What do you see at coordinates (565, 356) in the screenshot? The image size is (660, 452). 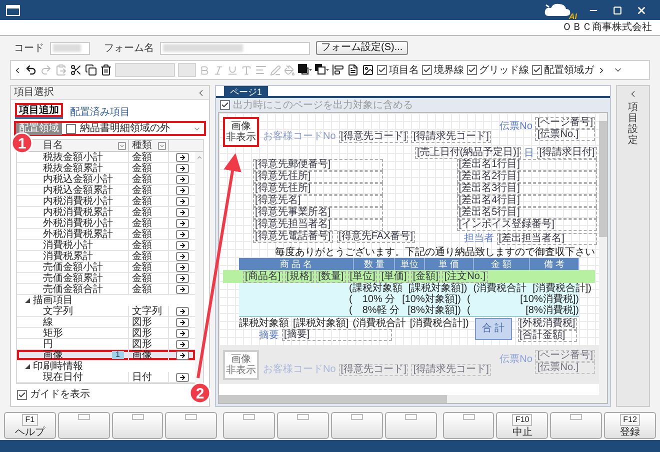 I see `form-field-tag: [ページ番号]` at bounding box center [565, 356].